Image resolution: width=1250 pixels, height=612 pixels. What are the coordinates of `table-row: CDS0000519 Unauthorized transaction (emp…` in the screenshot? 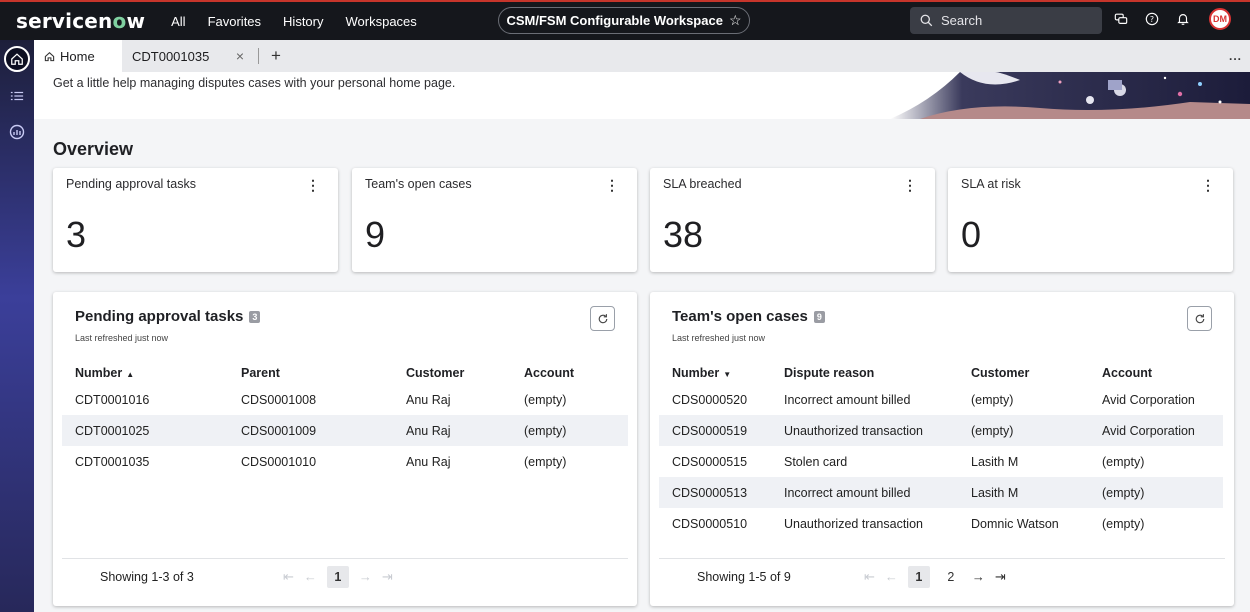 It's located at (941, 430).